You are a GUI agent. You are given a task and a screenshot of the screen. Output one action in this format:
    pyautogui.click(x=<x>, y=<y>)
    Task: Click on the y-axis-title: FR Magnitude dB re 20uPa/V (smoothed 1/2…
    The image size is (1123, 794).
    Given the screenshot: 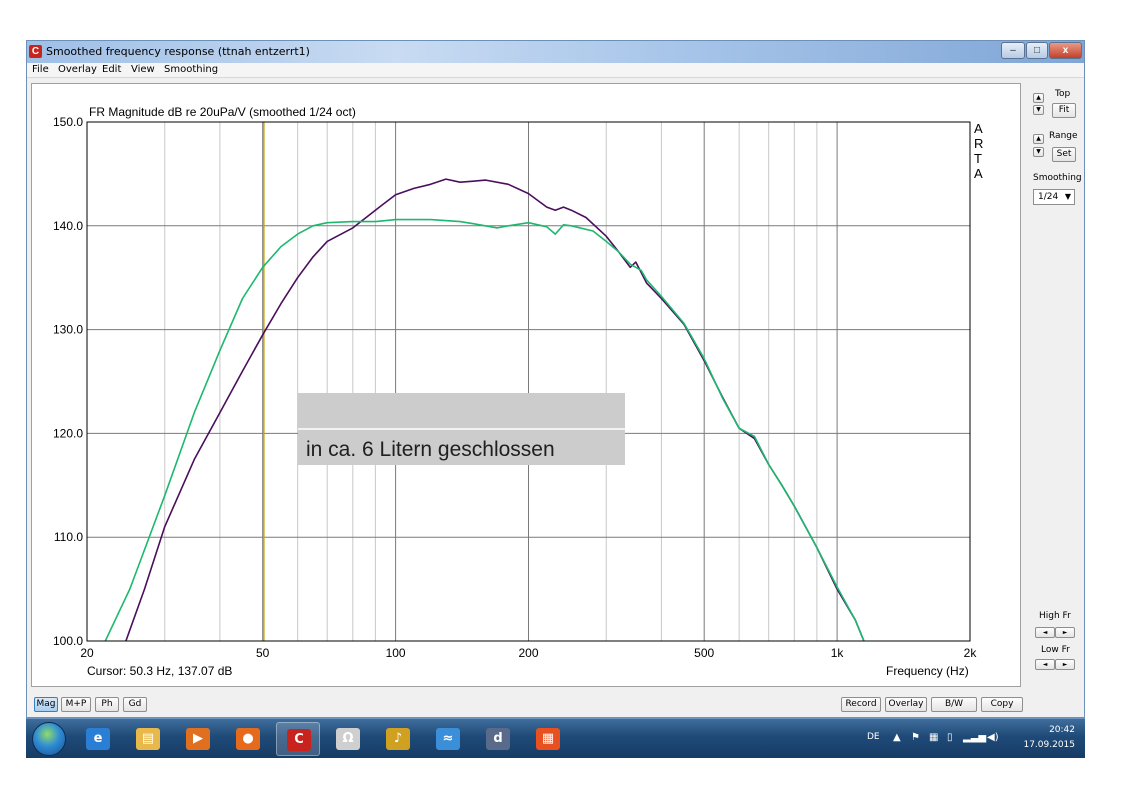 What is the action you would take?
    pyautogui.click(x=222, y=112)
    